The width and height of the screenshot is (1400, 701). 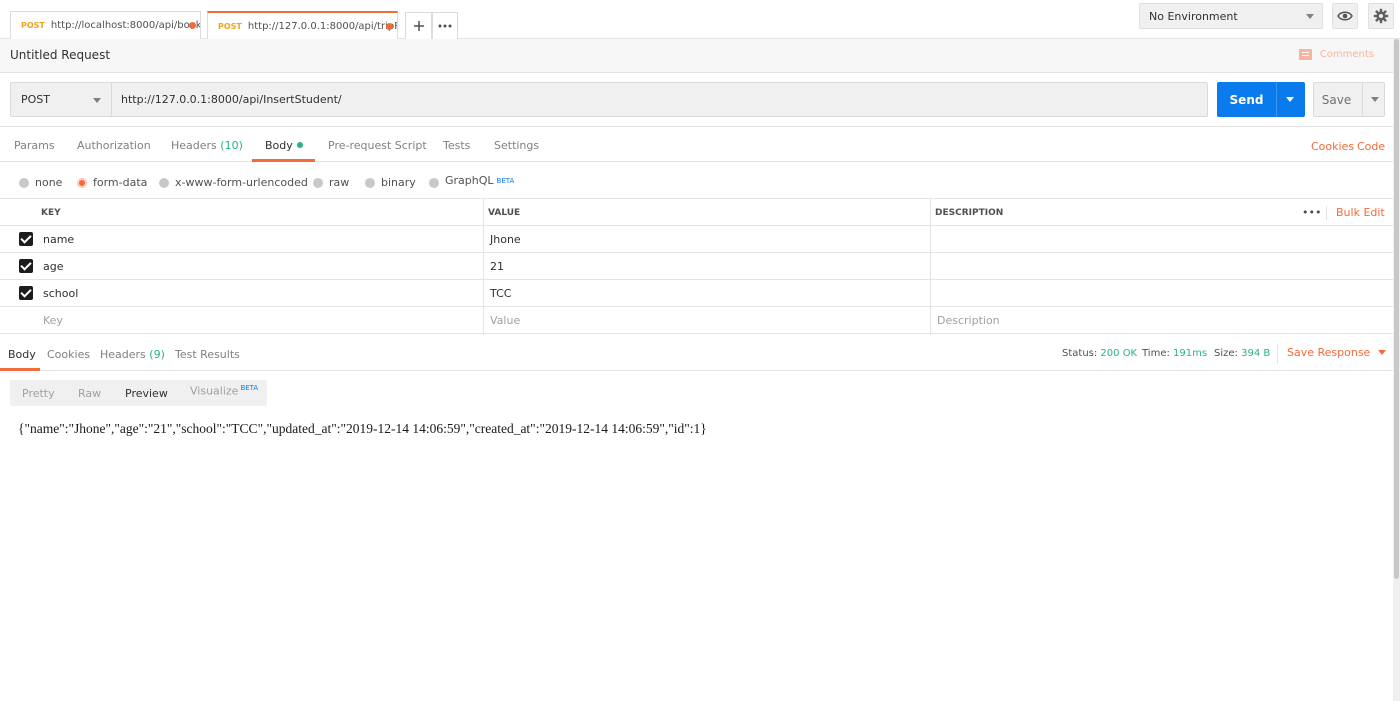 What do you see at coordinates (1375, 99) in the screenshot?
I see `save-options-chevron-icon` at bounding box center [1375, 99].